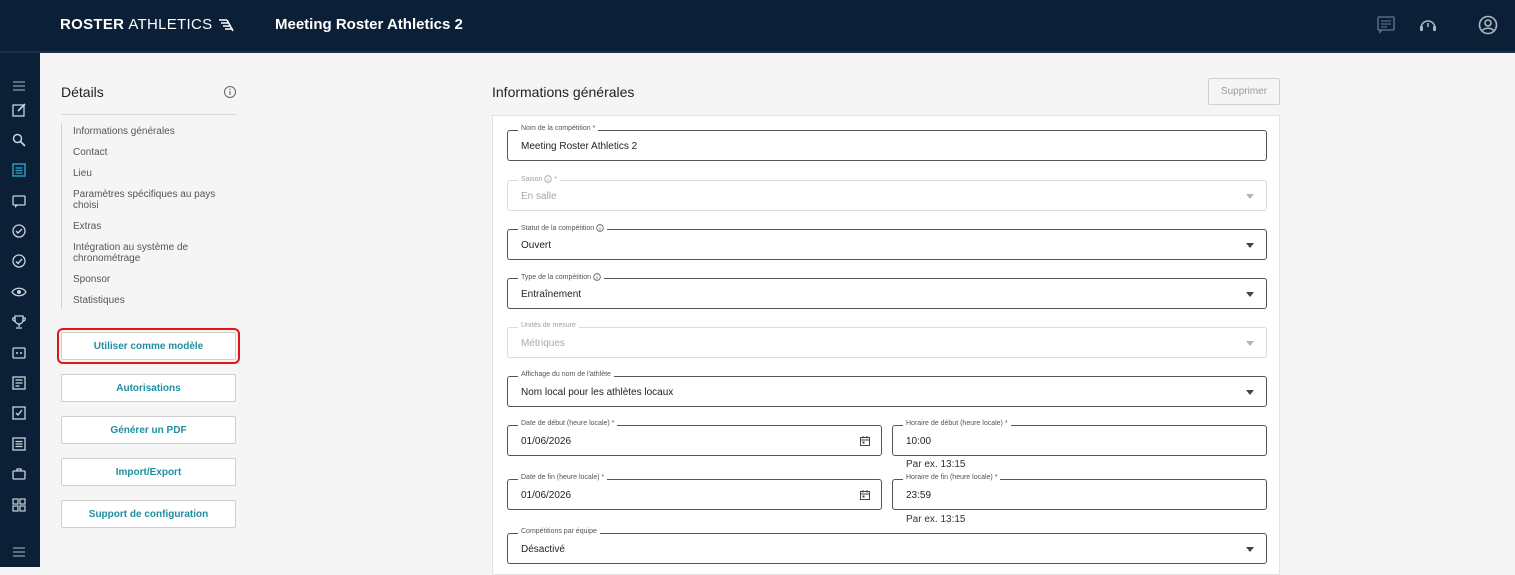 The height and width of the screenshot is (575, 1515). Describe the element at coordinates (563, 92) in the screenshot. I see `section-title: Informations générales` at that location.